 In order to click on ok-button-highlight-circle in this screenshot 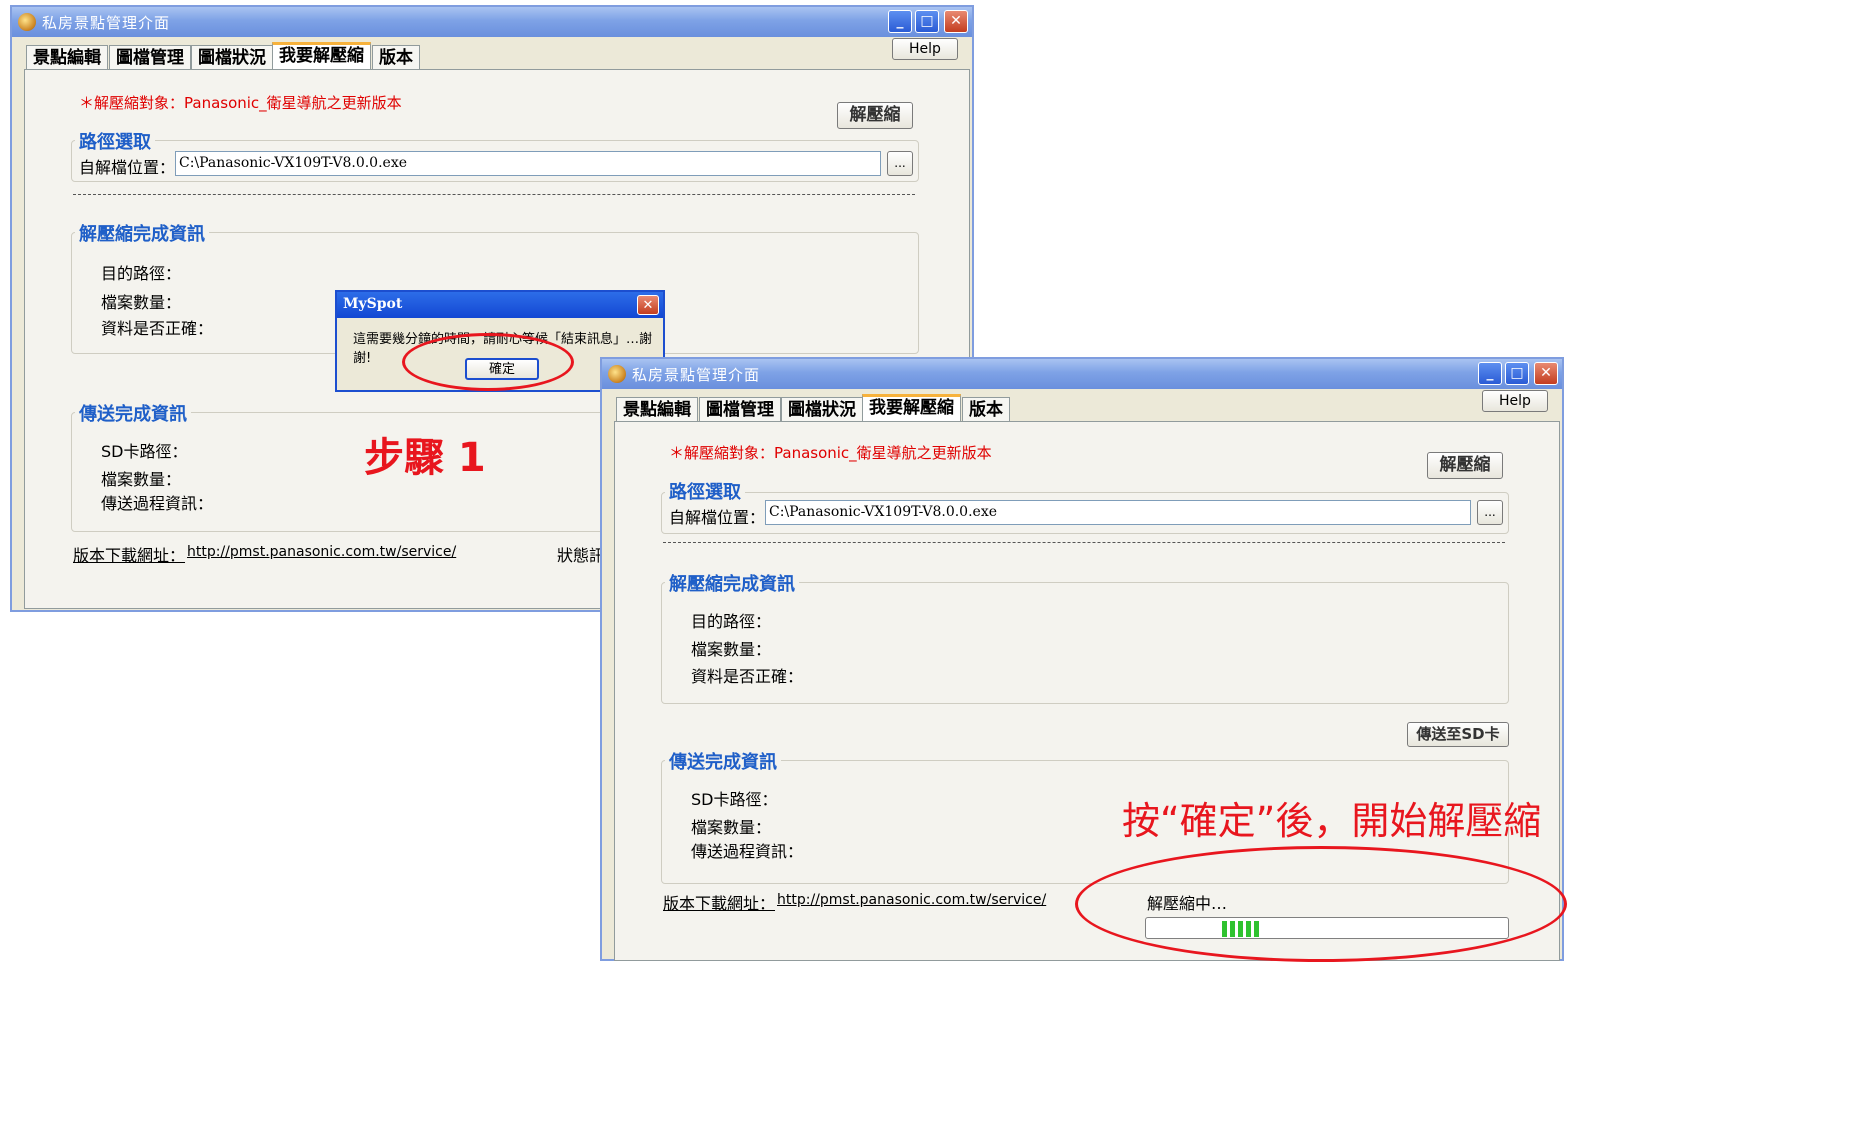, I will do `click(488, 362)`.